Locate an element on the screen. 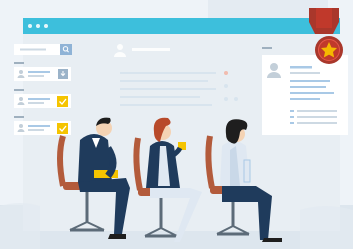  search-bar is located at coordinates (43, 49).